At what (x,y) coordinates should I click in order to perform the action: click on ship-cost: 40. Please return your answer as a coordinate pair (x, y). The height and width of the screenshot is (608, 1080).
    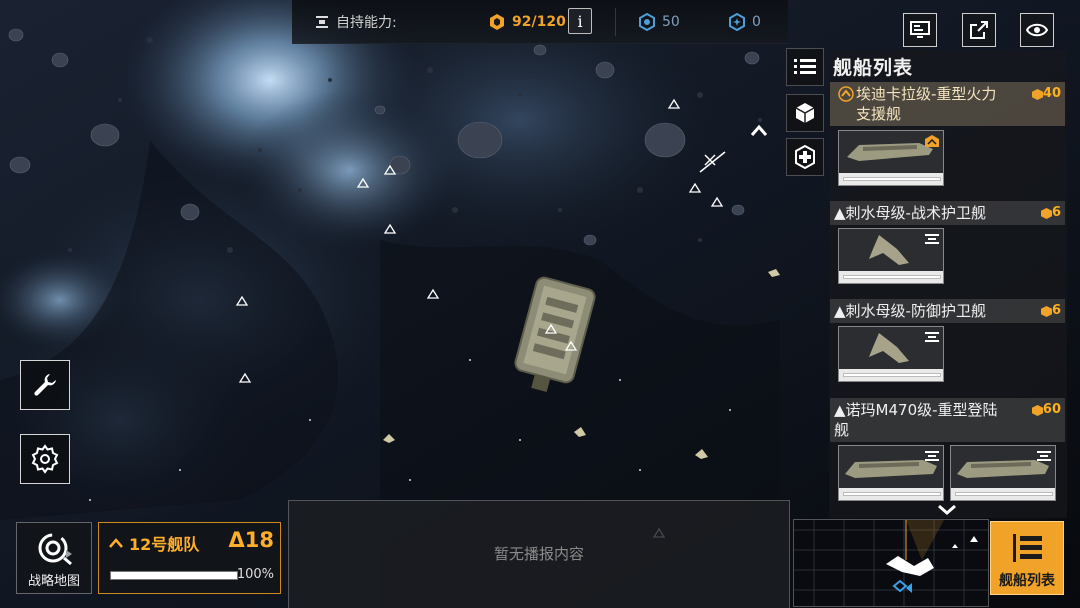
    Looking at the image, I should click on (1046, 94).